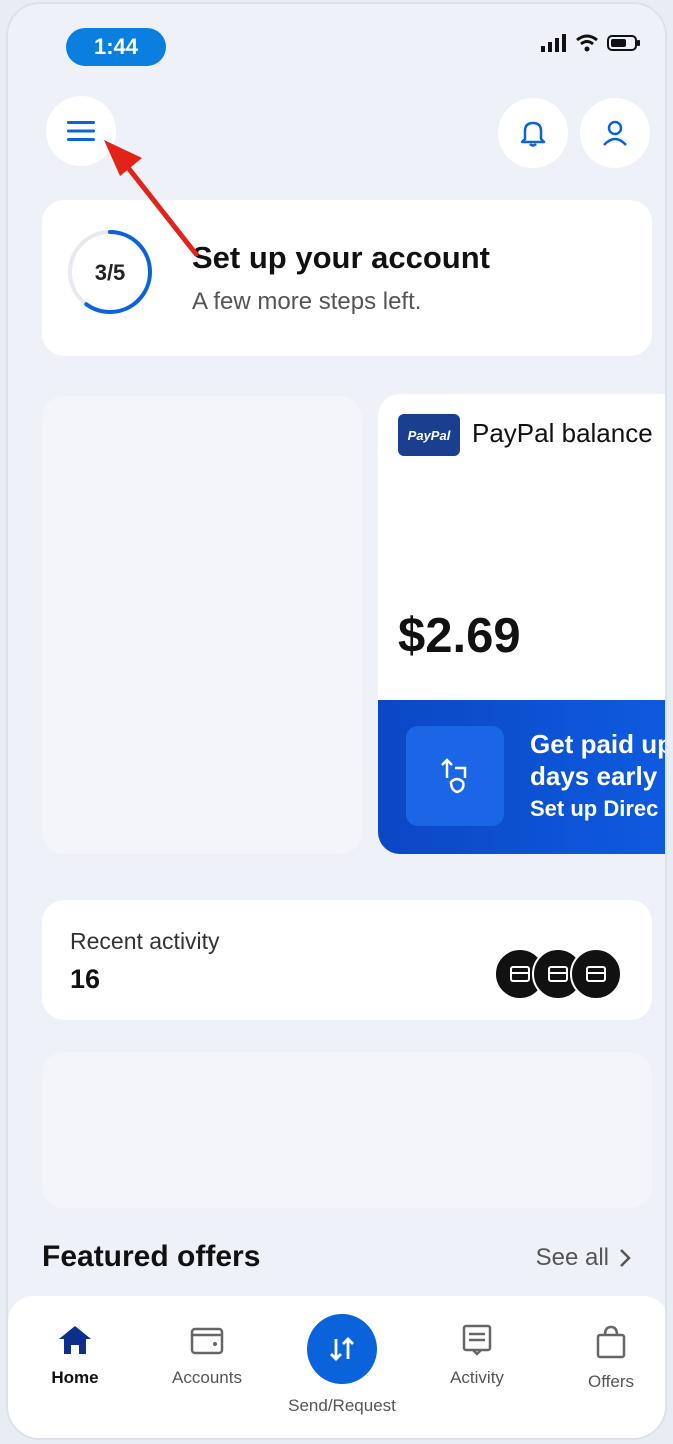 The height and width of the screenshot is (1444, 673). Describe the element at coordinates (75, 1356) in the screenshot. I see `tab-home: Home` at that location.